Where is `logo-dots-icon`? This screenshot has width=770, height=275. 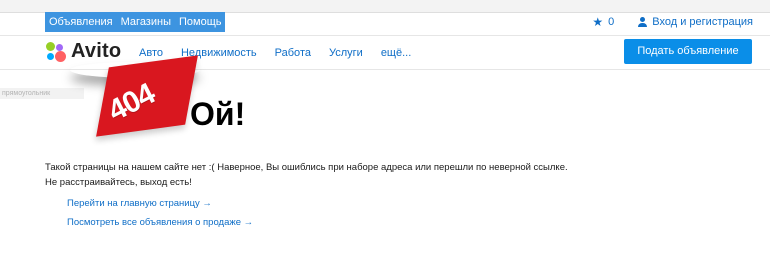
logo-dots-icon is located at coordinates (56, 52).